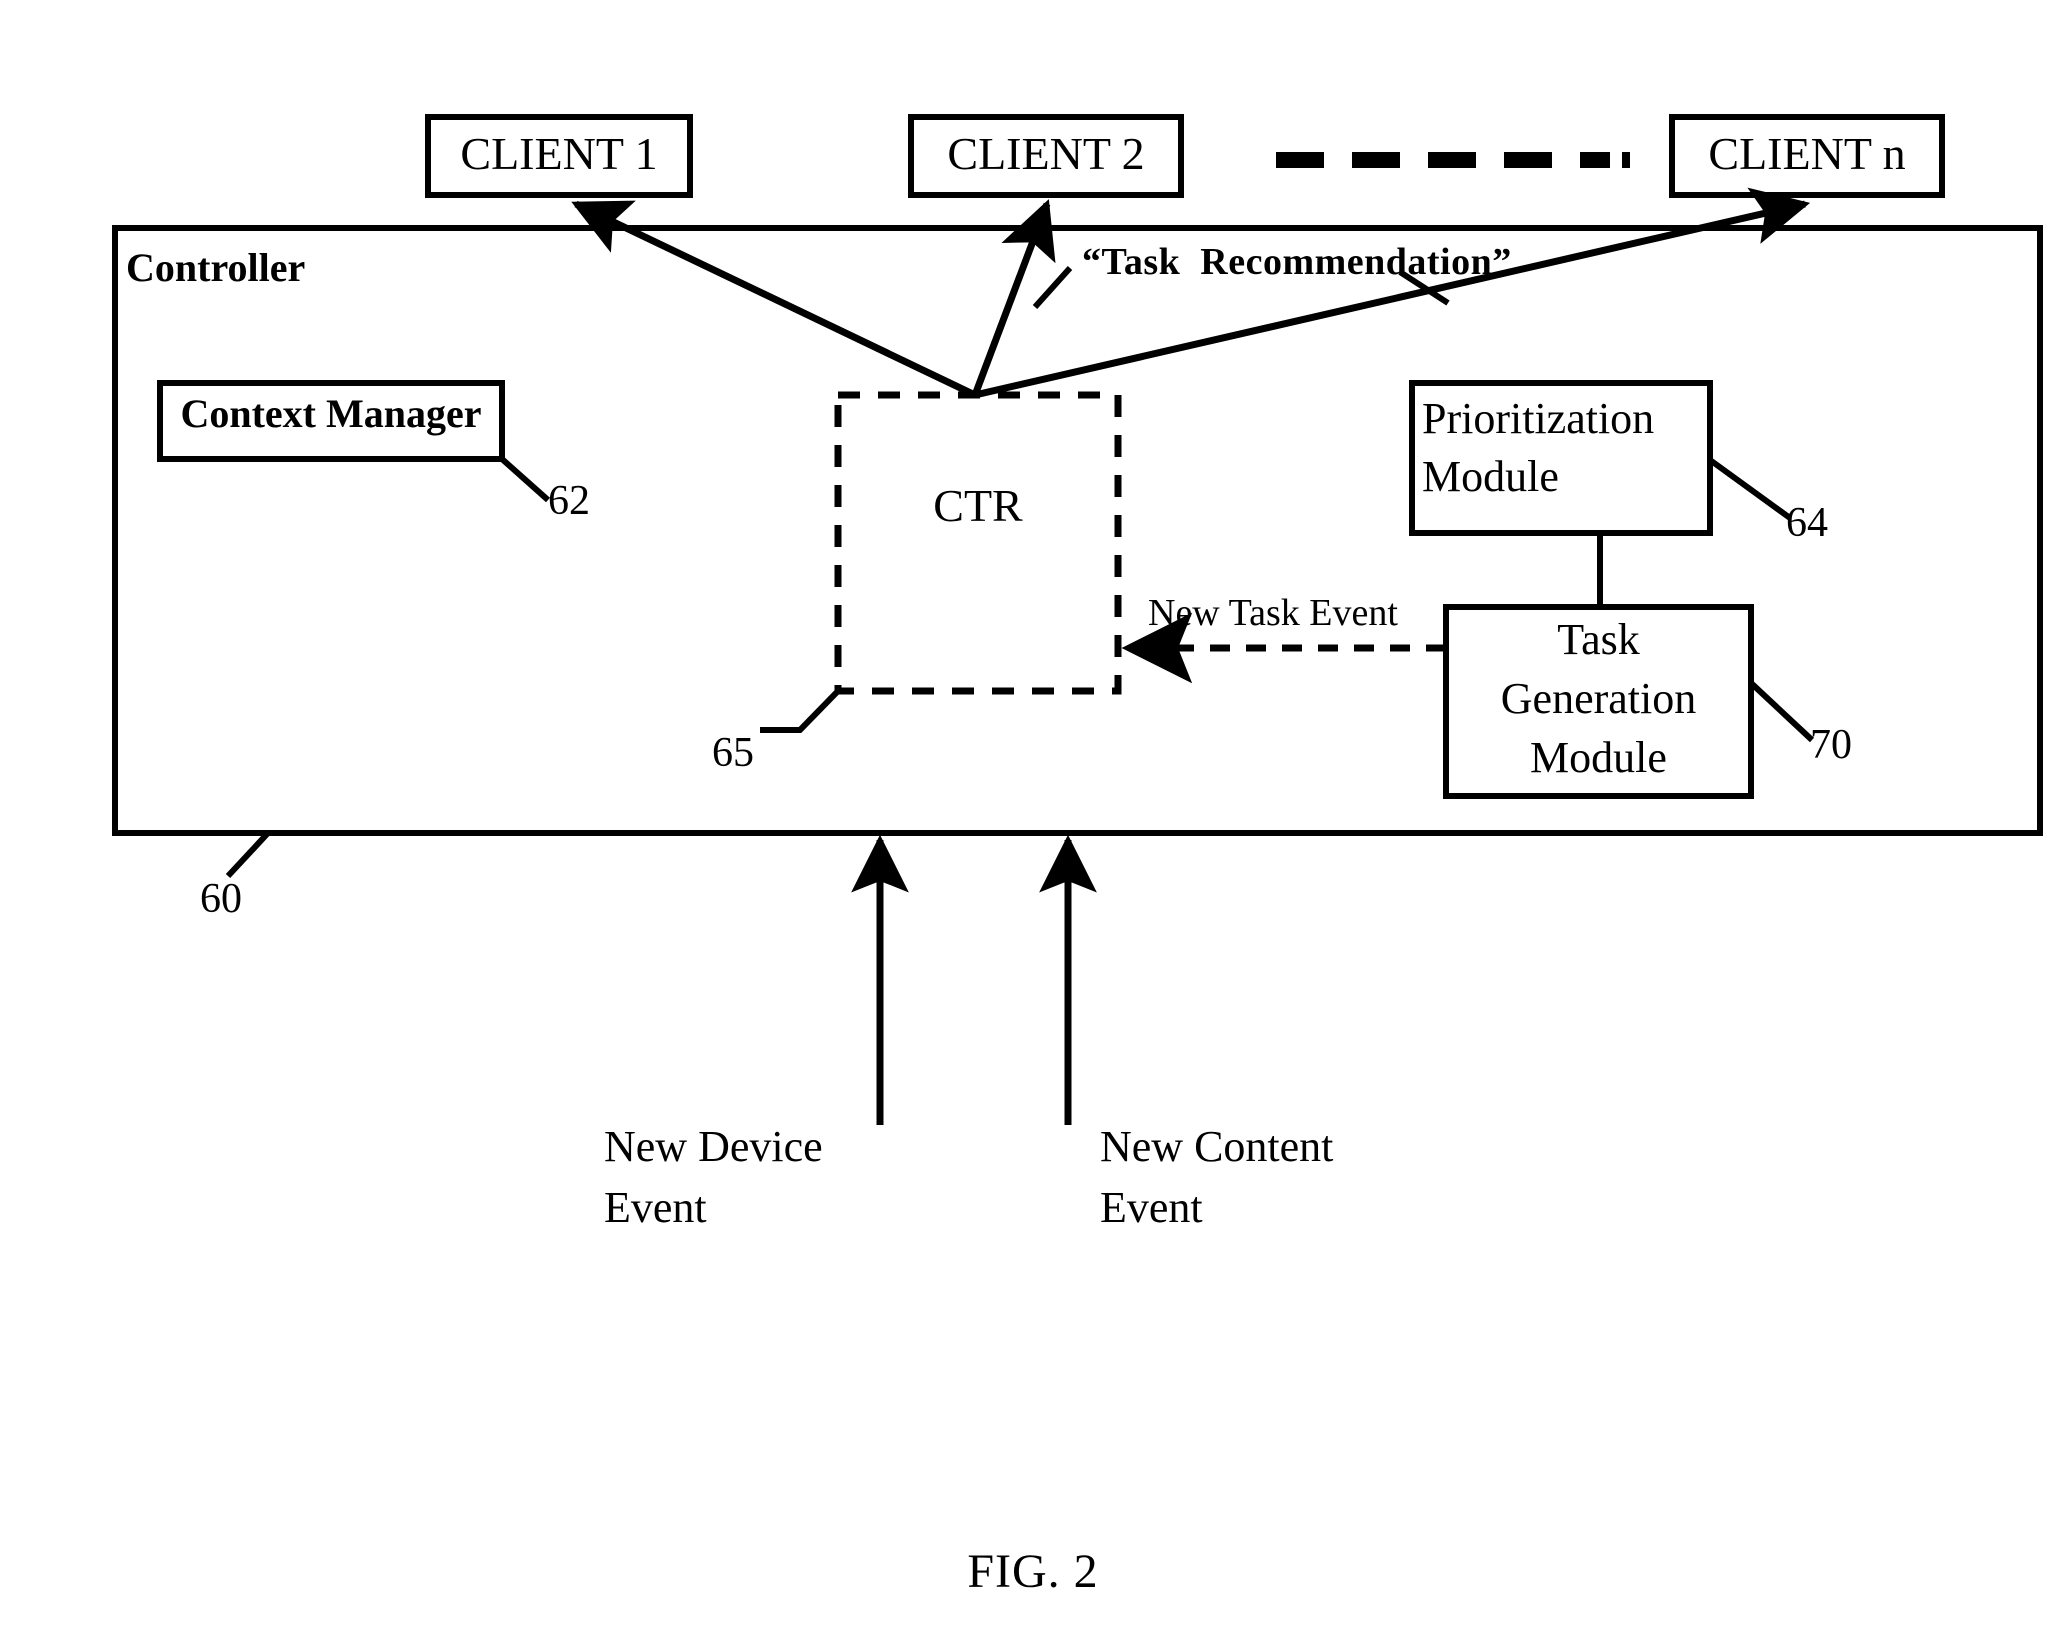 The width and height of the screenshot is (2067, 1637). What do you see at coordinates (1538, 418) in the screenshot?
I see `prioritization-module-label-line1: Prioritization` at bounding box center [1538, 418].